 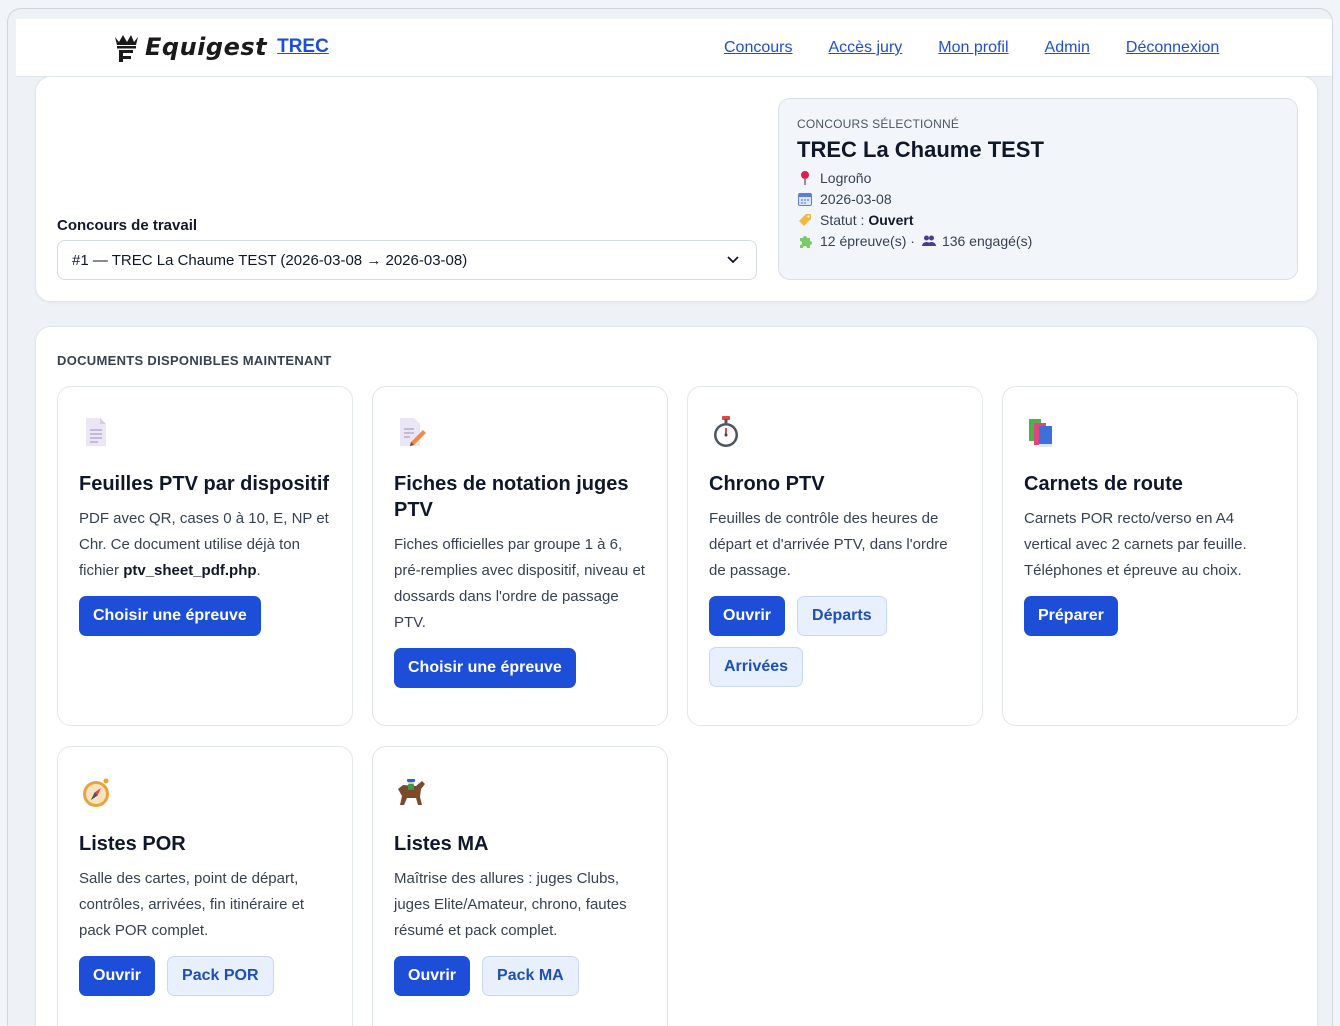 I want to click on pack-por-button: Pack POR, so click(x=220, y=976).